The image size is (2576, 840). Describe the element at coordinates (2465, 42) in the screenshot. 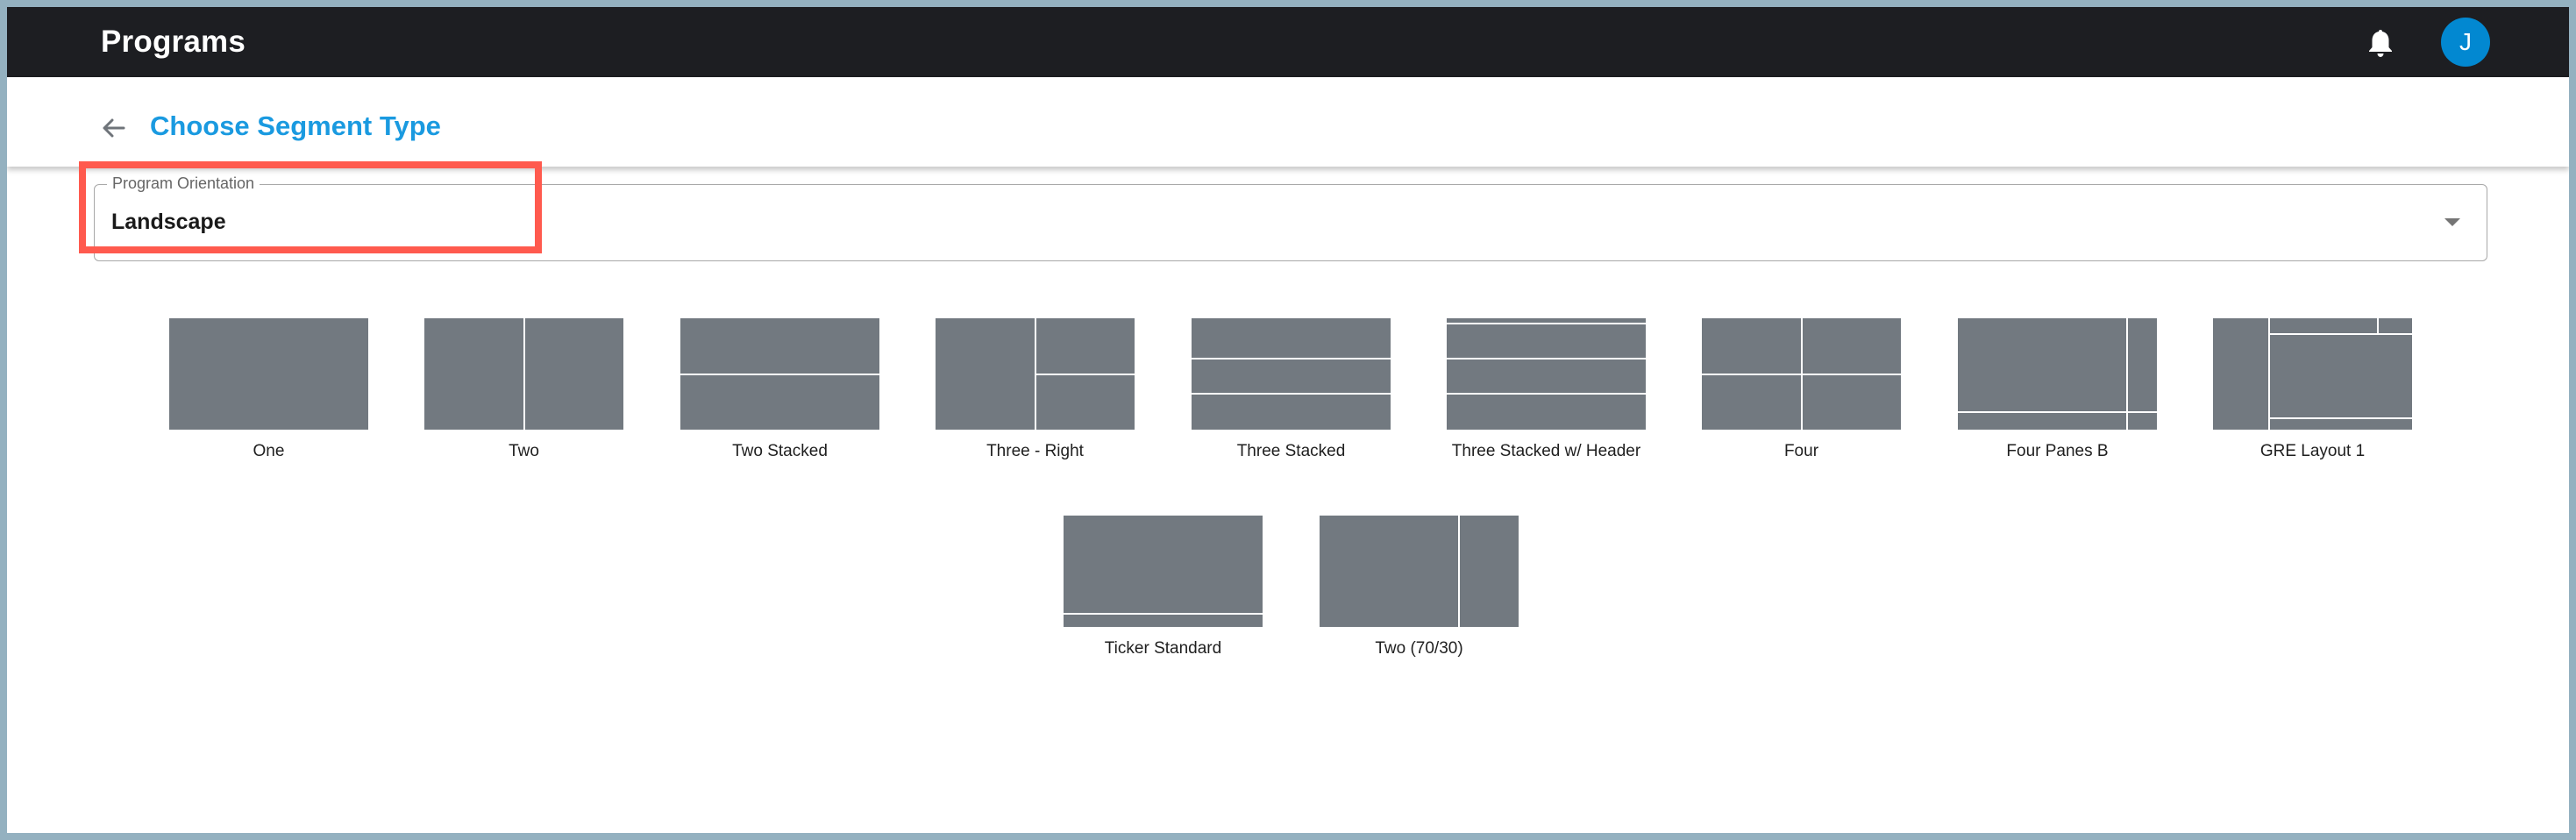

I see `user-avatar: J` at that location.